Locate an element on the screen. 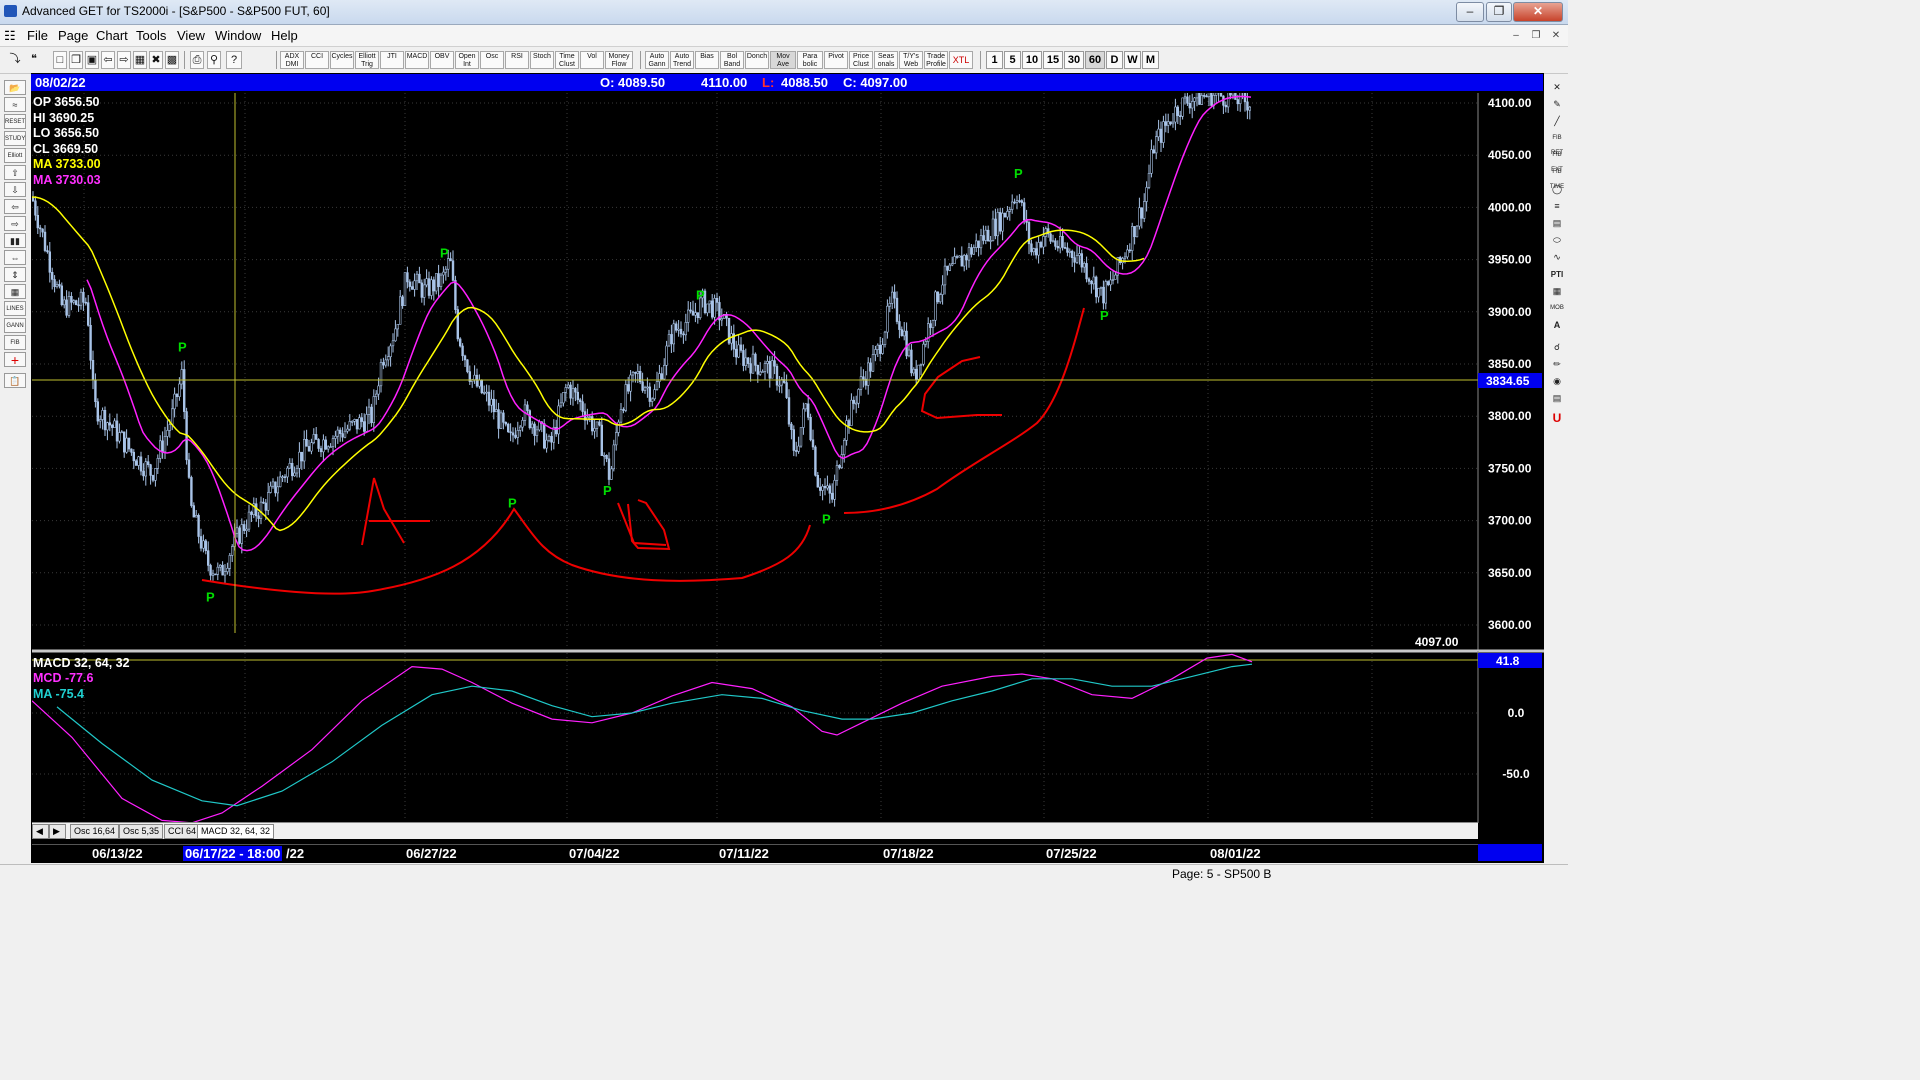 The image size is (1920, 1080). study-cycles: Cycles is located at coordinates (342, 60).